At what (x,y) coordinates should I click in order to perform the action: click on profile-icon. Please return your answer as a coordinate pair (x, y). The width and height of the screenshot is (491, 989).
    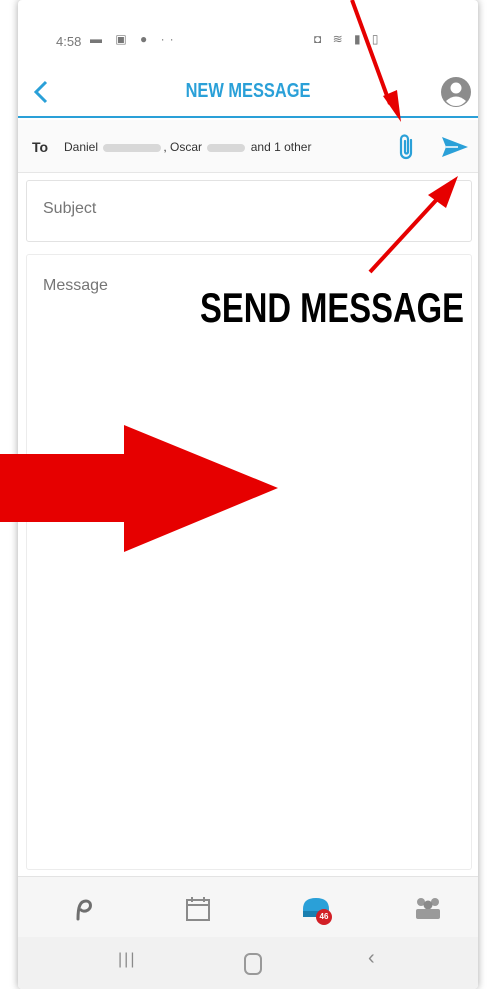
    Looking at the image, I should click on (456, 92).